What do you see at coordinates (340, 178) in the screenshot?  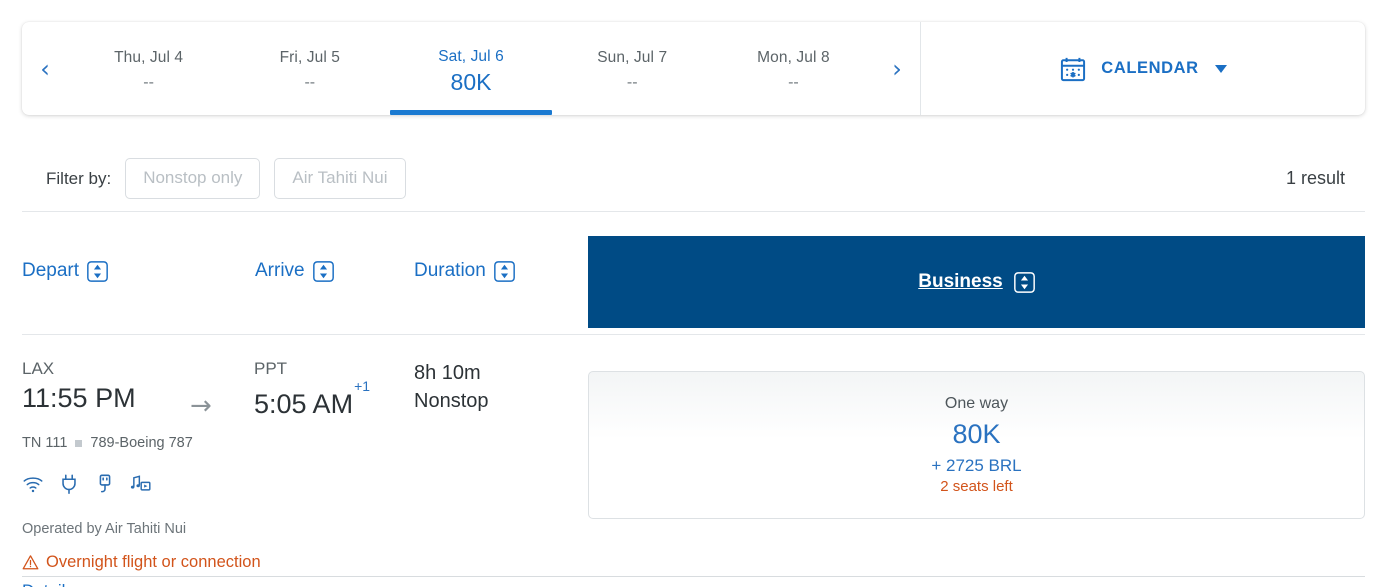 I see `filter-chip-air-tahiti-nui: Air Tahiti Nui` at bounding box center [340, 178].